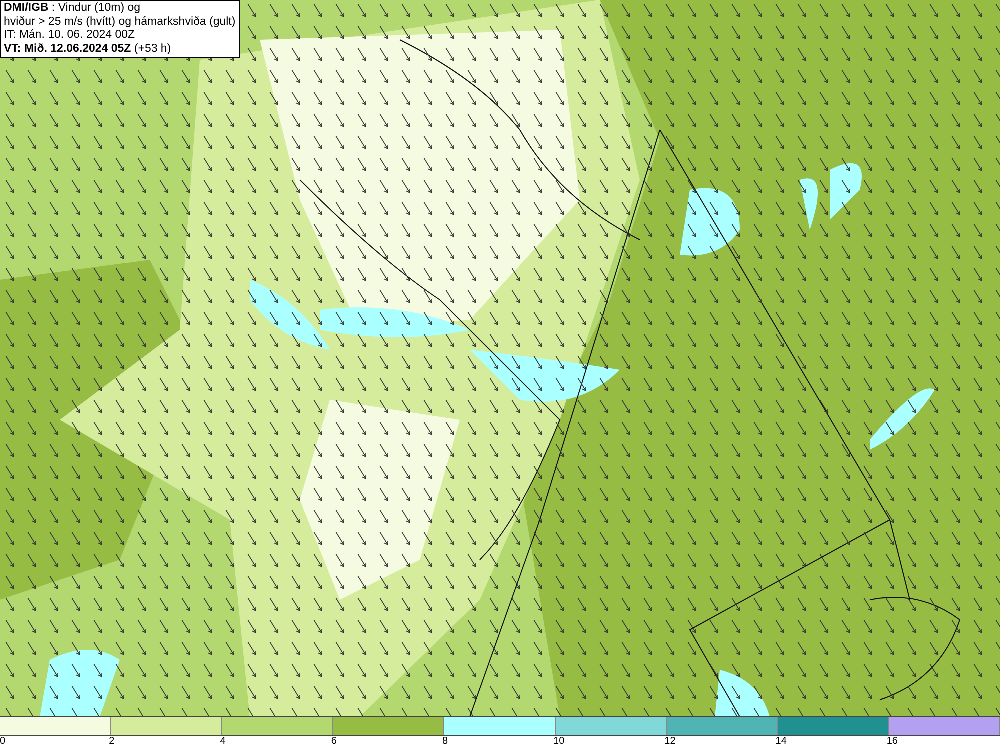  What do you see at coordinates (112, 741) in the screenshot?
I see `legend-tick-label: 2` at bounding box center [112, 741].